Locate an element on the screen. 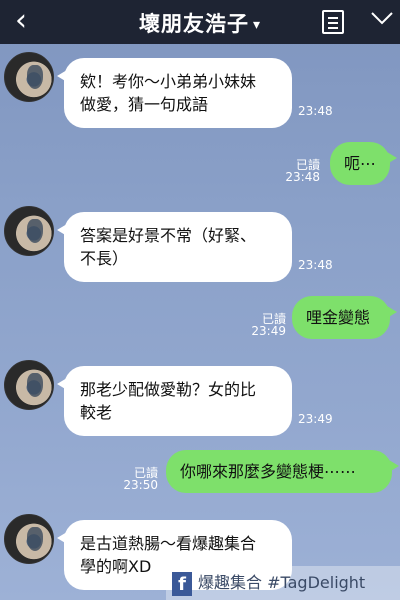  message-line: 你哪來那麼多變態梗⋯⋯ is located at coordinates (268, 471).